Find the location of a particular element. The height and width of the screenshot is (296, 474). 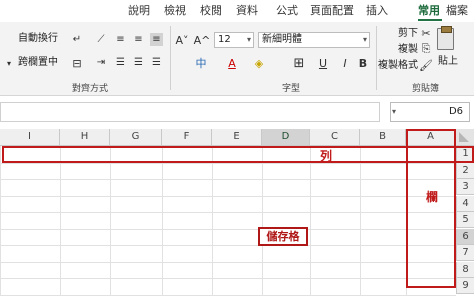

row-highlight-box is located at coordinates (238, 154).